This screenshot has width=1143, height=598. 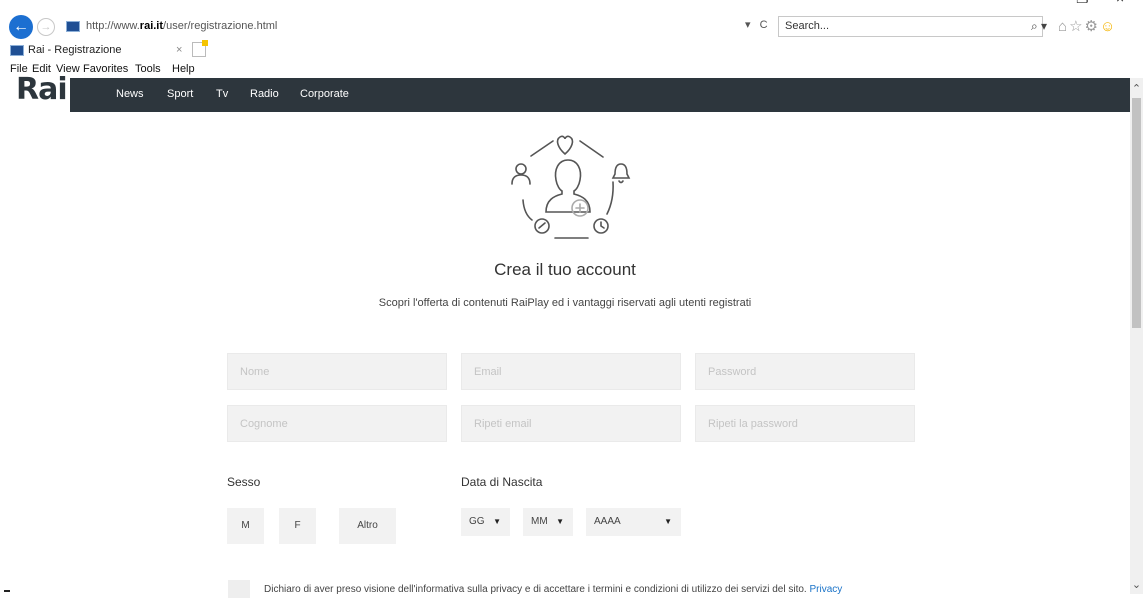 What do you see at coordinates (748, 25) in the screenshot?
I see `address-dropdown-icon: ▾` at bounding box center [748, 25].